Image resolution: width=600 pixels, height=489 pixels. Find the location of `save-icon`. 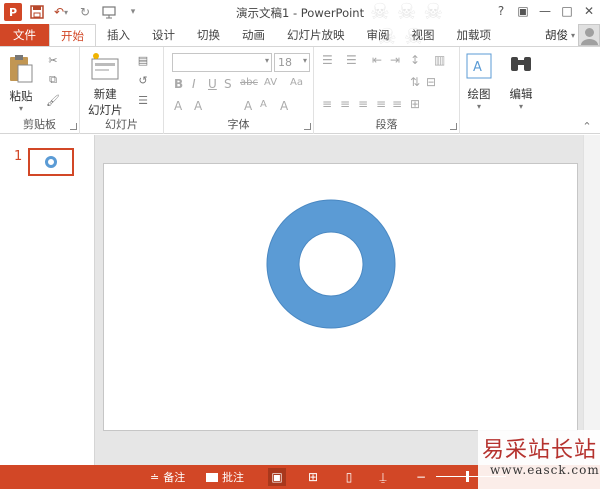

save-icon is located at coordinates (37, 12).